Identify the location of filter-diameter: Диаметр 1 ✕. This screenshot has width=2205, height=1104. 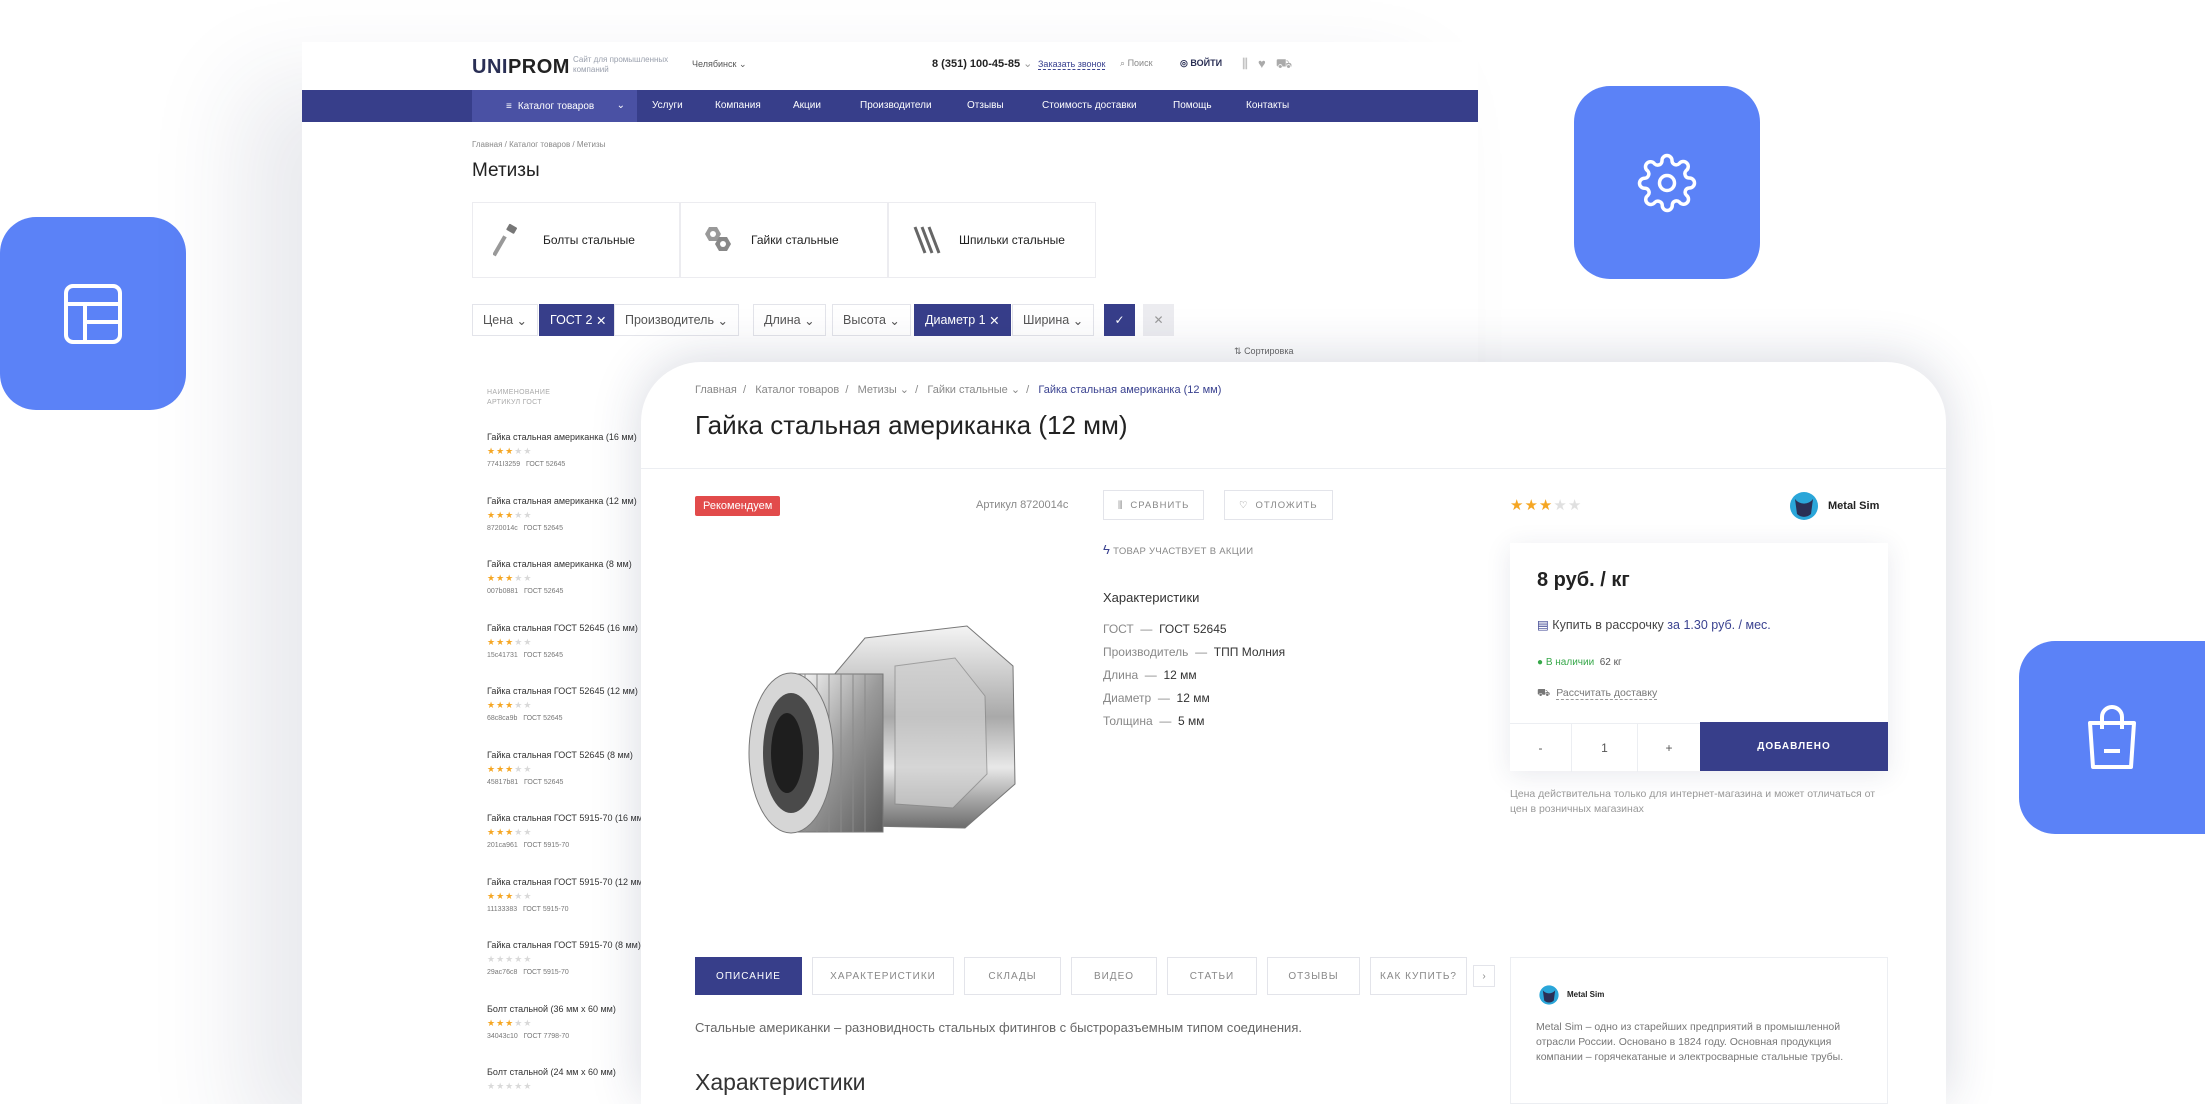
(962, 320).